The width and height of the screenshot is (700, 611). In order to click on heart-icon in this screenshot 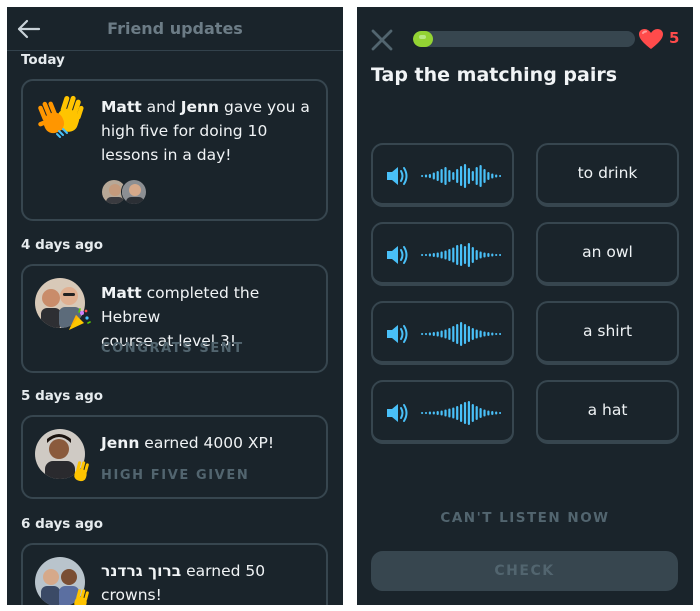, I will do `click(651, 39)`.